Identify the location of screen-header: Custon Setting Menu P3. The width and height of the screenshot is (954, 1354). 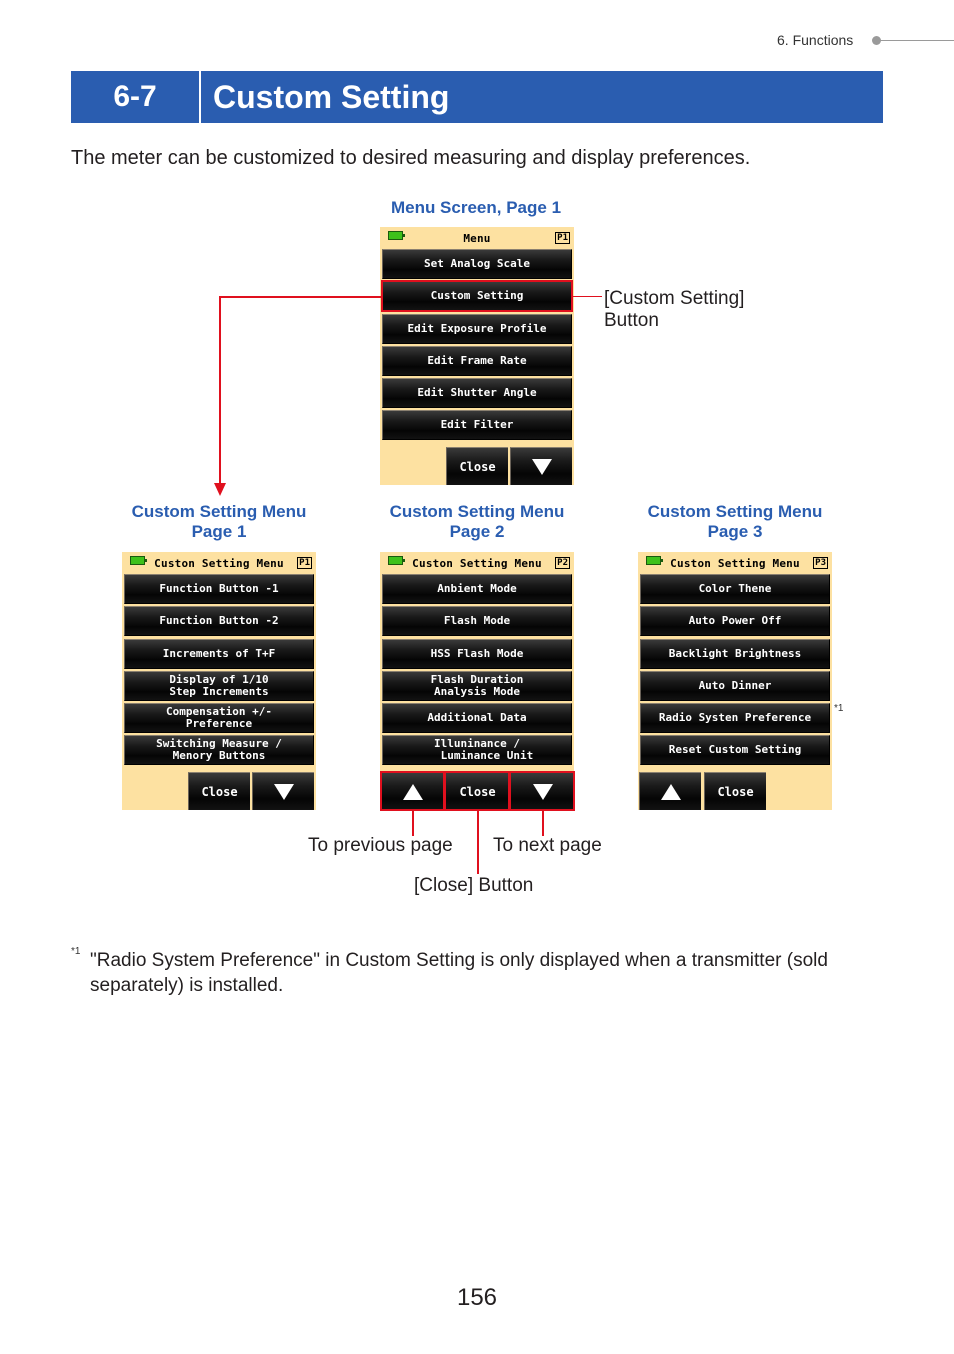
(735, 563).